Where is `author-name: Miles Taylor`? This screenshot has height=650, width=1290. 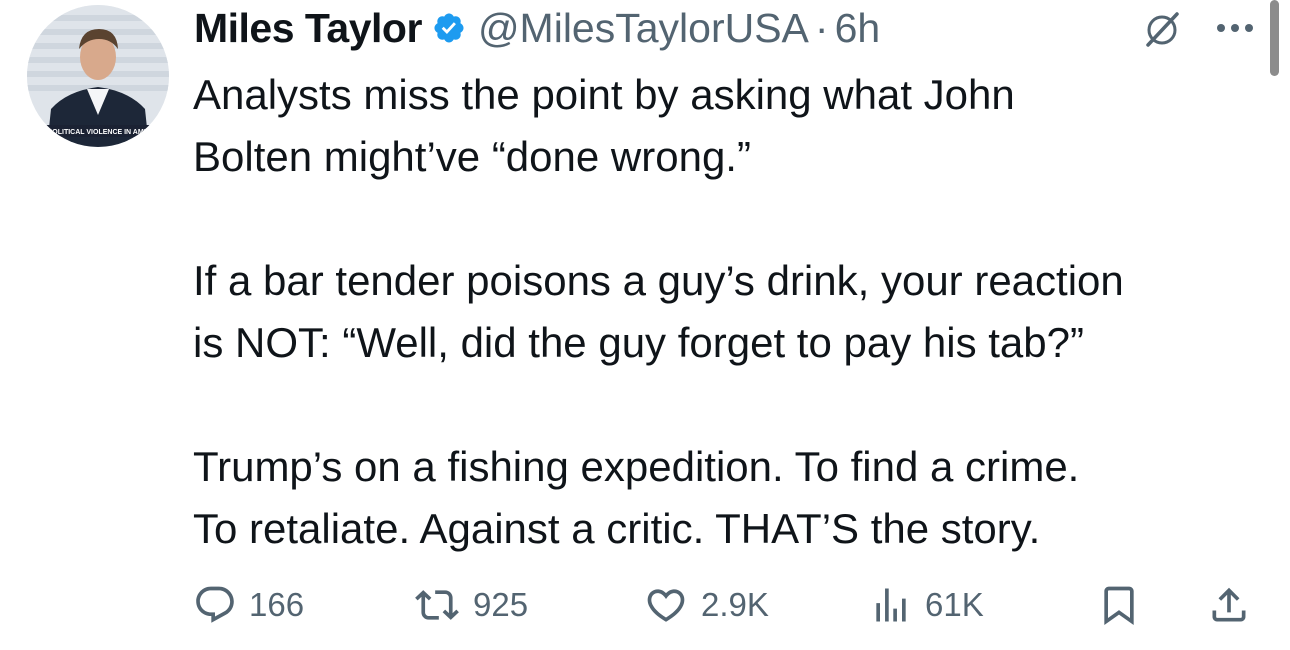
author-name: Miles Taylor is located at coordinates (308, 28).